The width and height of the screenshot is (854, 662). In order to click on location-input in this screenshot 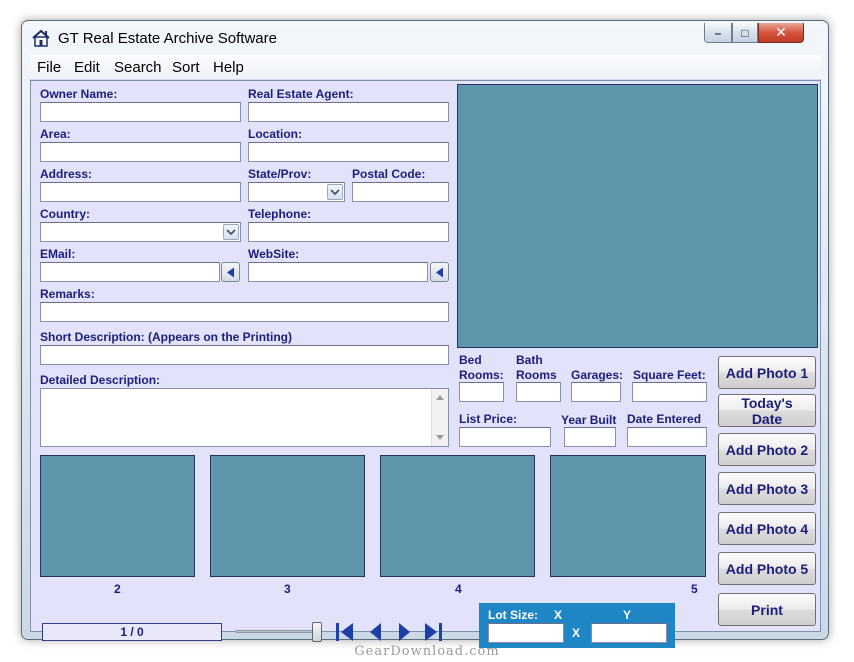, I will do `click(348, 152)`.